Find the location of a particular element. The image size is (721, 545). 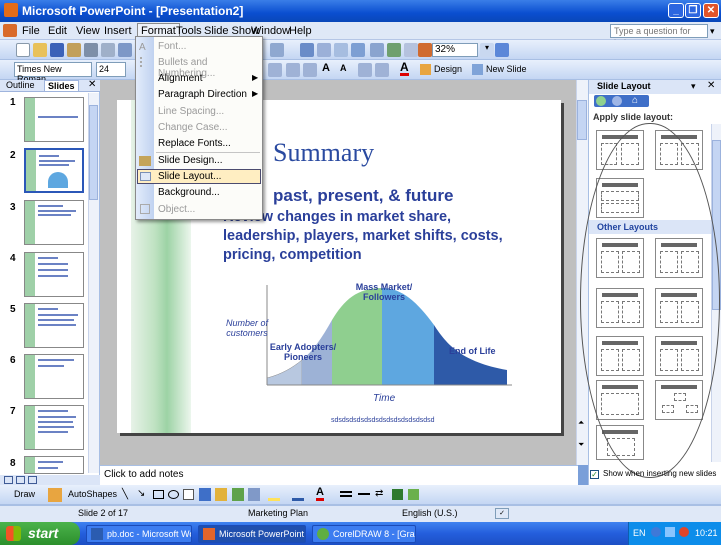

new-slide-button: New Slide is located at coordinates (500, 69).